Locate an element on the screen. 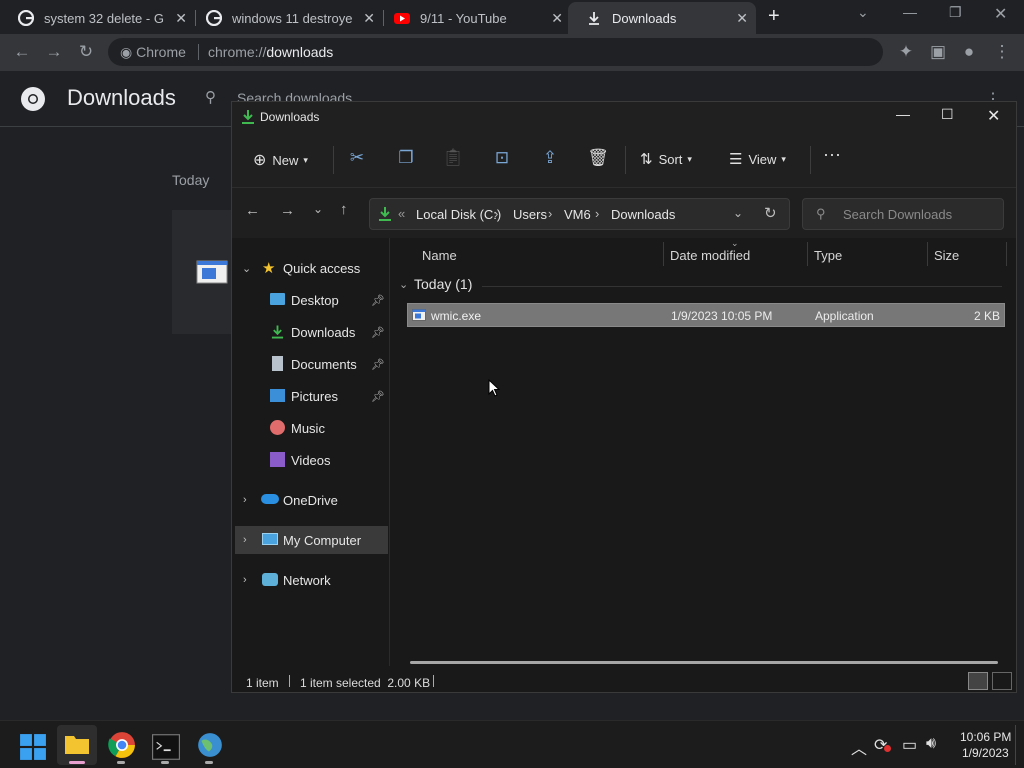 The image size is (1024, 768). column-headers: Name ⌄ Date modified Type Size is located at coordinates (703, 254).